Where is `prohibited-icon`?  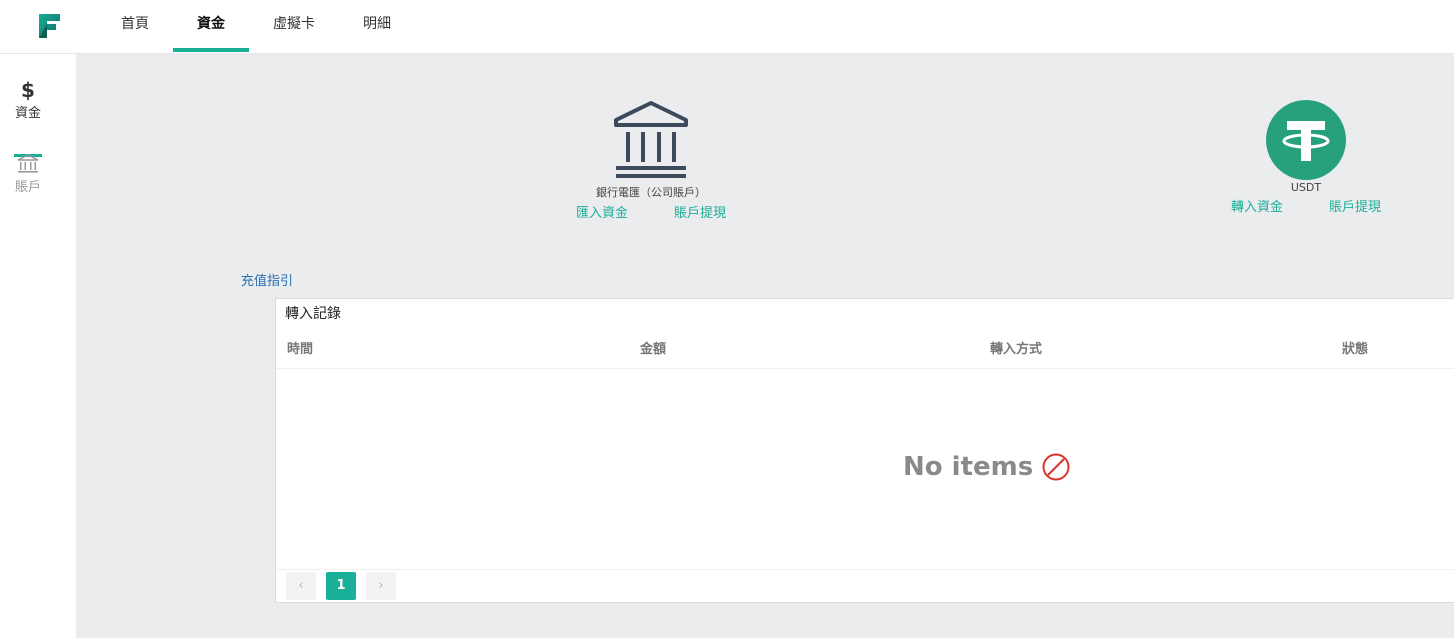
prohibited-icon is located at coordinates (1056, 467).